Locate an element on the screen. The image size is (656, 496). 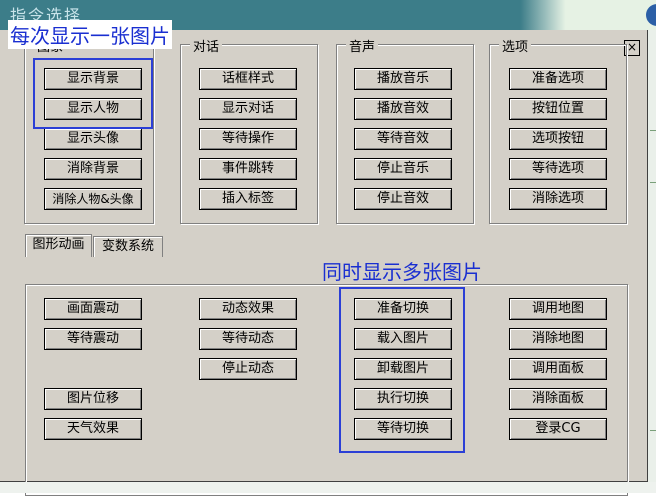
play-music-button: 播放音乐 is located at coordinates (403, 79).